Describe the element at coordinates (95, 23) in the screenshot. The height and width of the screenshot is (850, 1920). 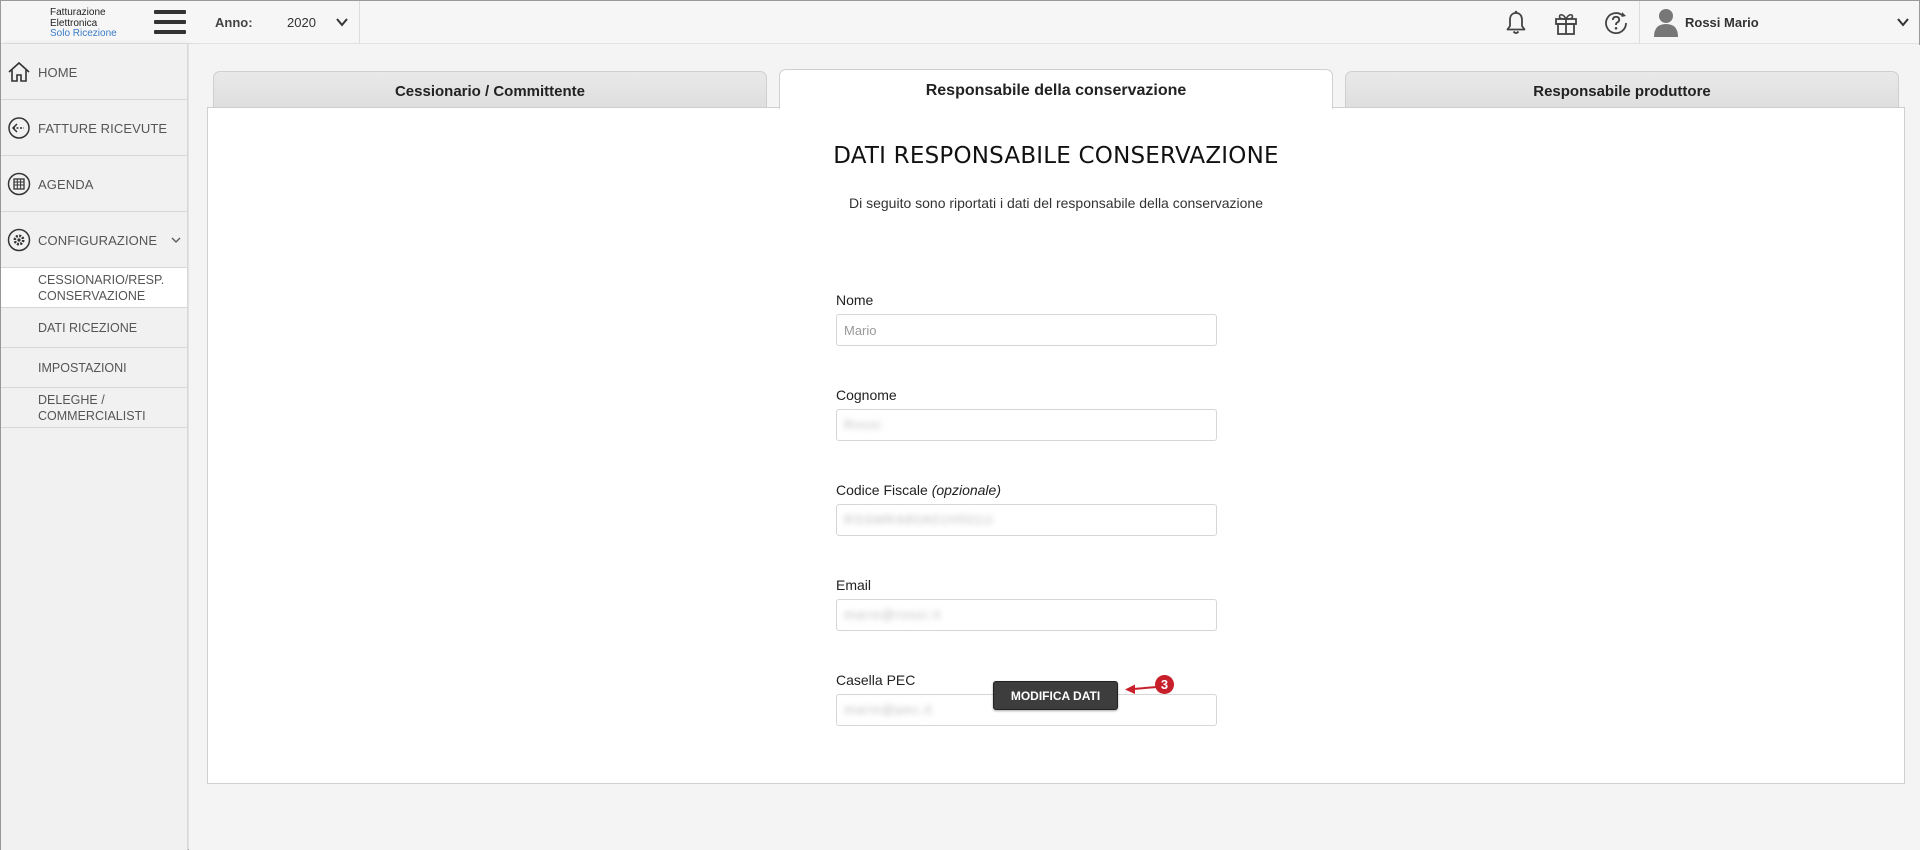
I see `app-logo: Fatturazione Elettronica Solo Ricezione` at that location.